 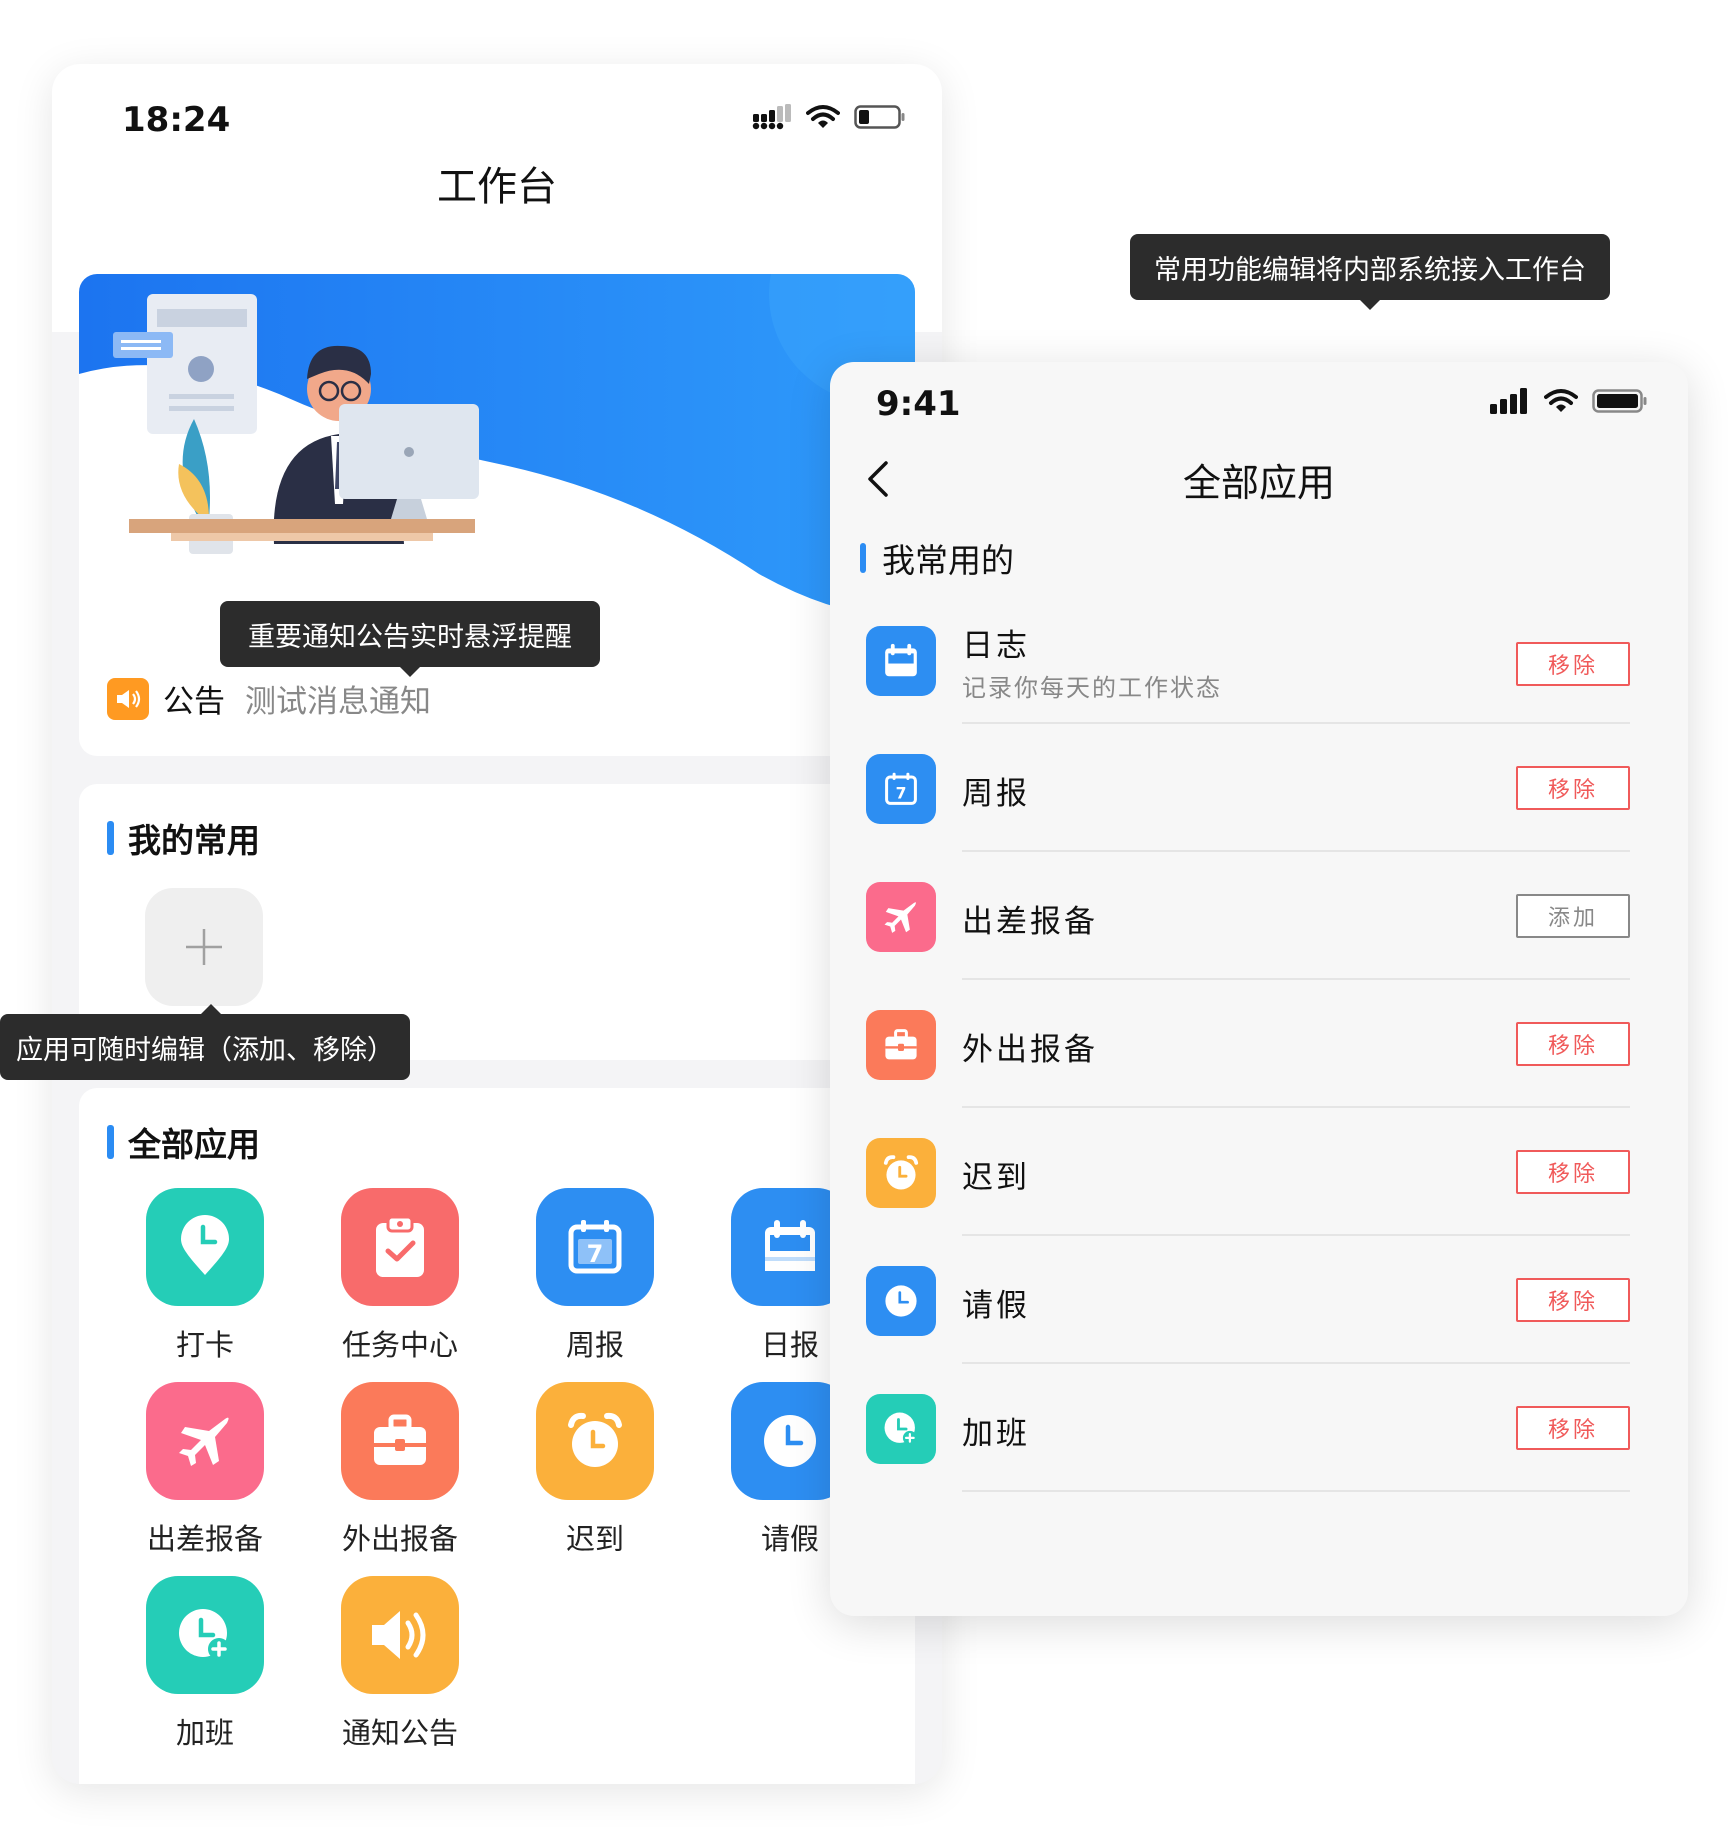 What do you see at coordinates (399, 1345) in the screenshot?
I see `app-label: 任务中心` at bounding box center [399, 1345].